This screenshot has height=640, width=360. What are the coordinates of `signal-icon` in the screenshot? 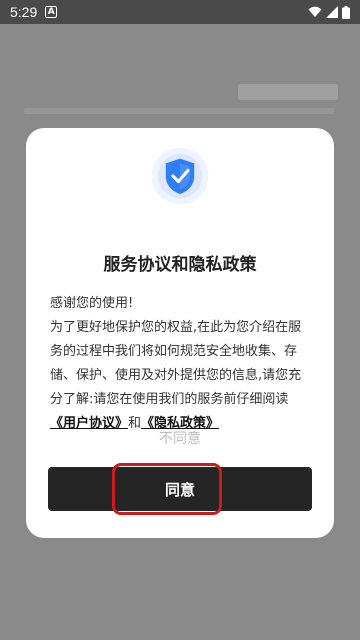 It's located at (332, 12).